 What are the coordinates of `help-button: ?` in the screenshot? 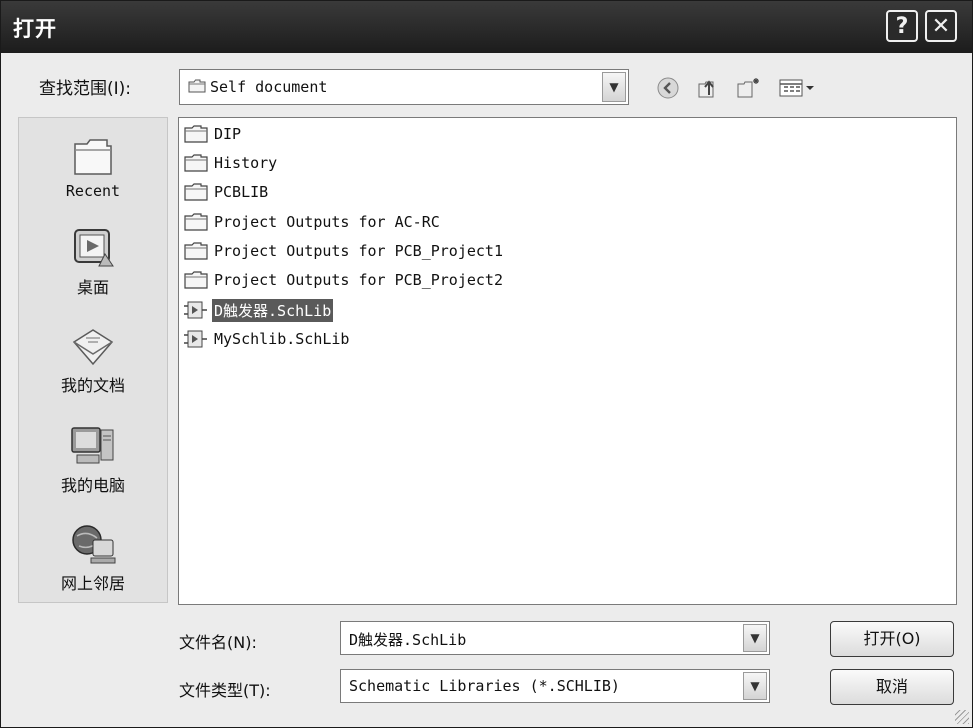 It's located at (902, 26).